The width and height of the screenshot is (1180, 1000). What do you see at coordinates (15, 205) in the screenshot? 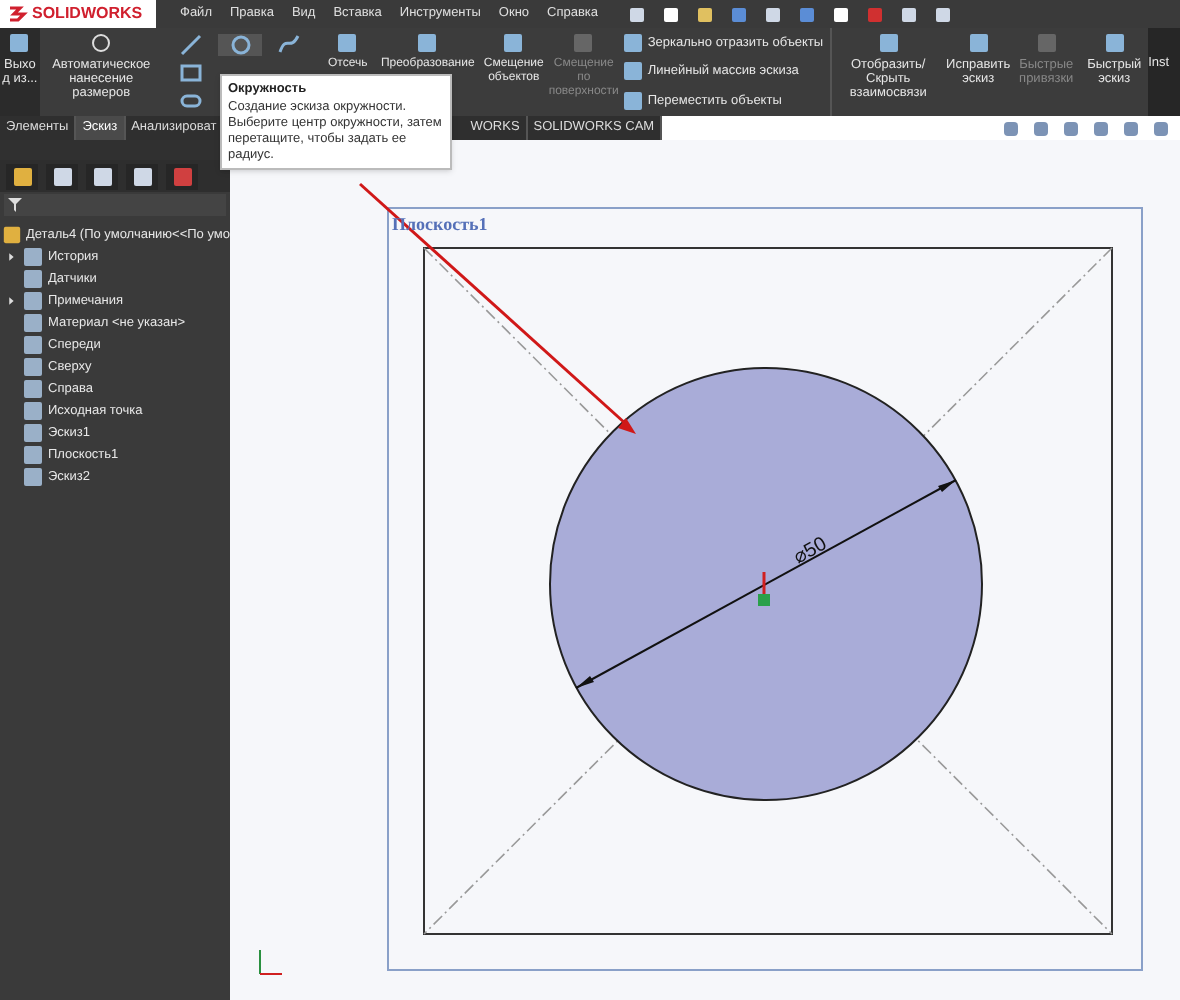
I see `filter-icon` at bounding box center [15, 205].